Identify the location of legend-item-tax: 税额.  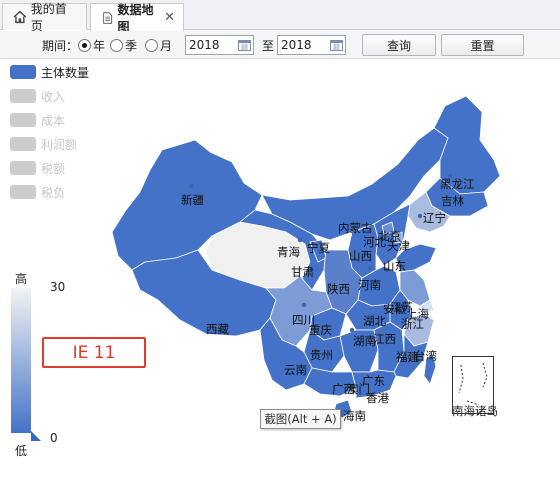
(37, 168).